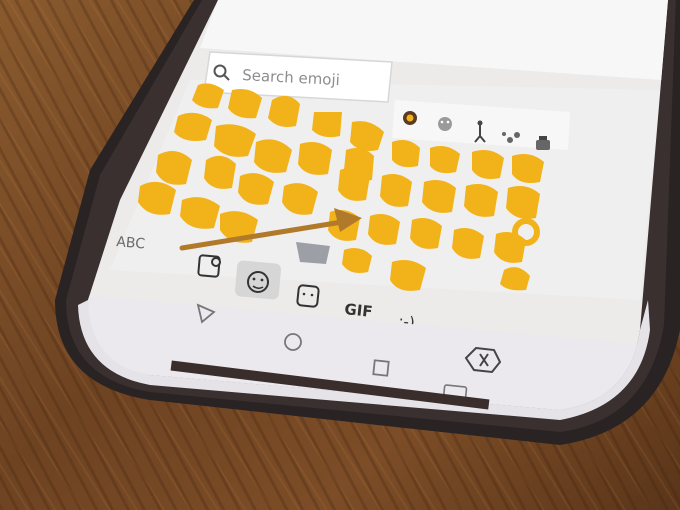 The width and height of the screenshot is (680, 510). Describe the element at coordinates (445, 124) in the screenshot. I see `smiley-category-icon` at that location.